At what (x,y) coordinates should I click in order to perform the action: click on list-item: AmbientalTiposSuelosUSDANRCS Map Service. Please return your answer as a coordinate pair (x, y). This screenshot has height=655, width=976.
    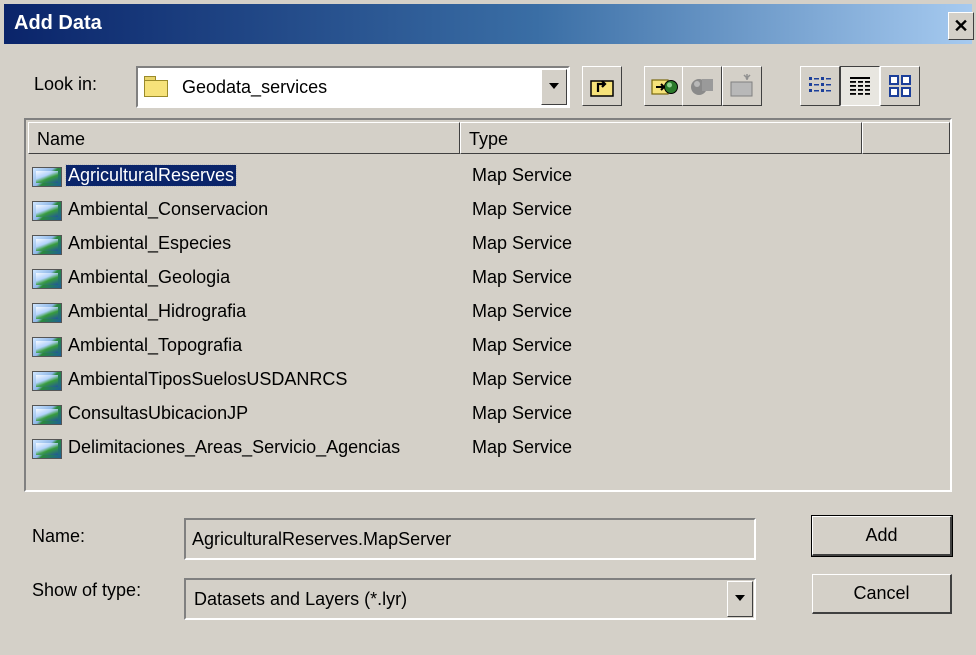
    Looking at the image, I should click on (480, 380).